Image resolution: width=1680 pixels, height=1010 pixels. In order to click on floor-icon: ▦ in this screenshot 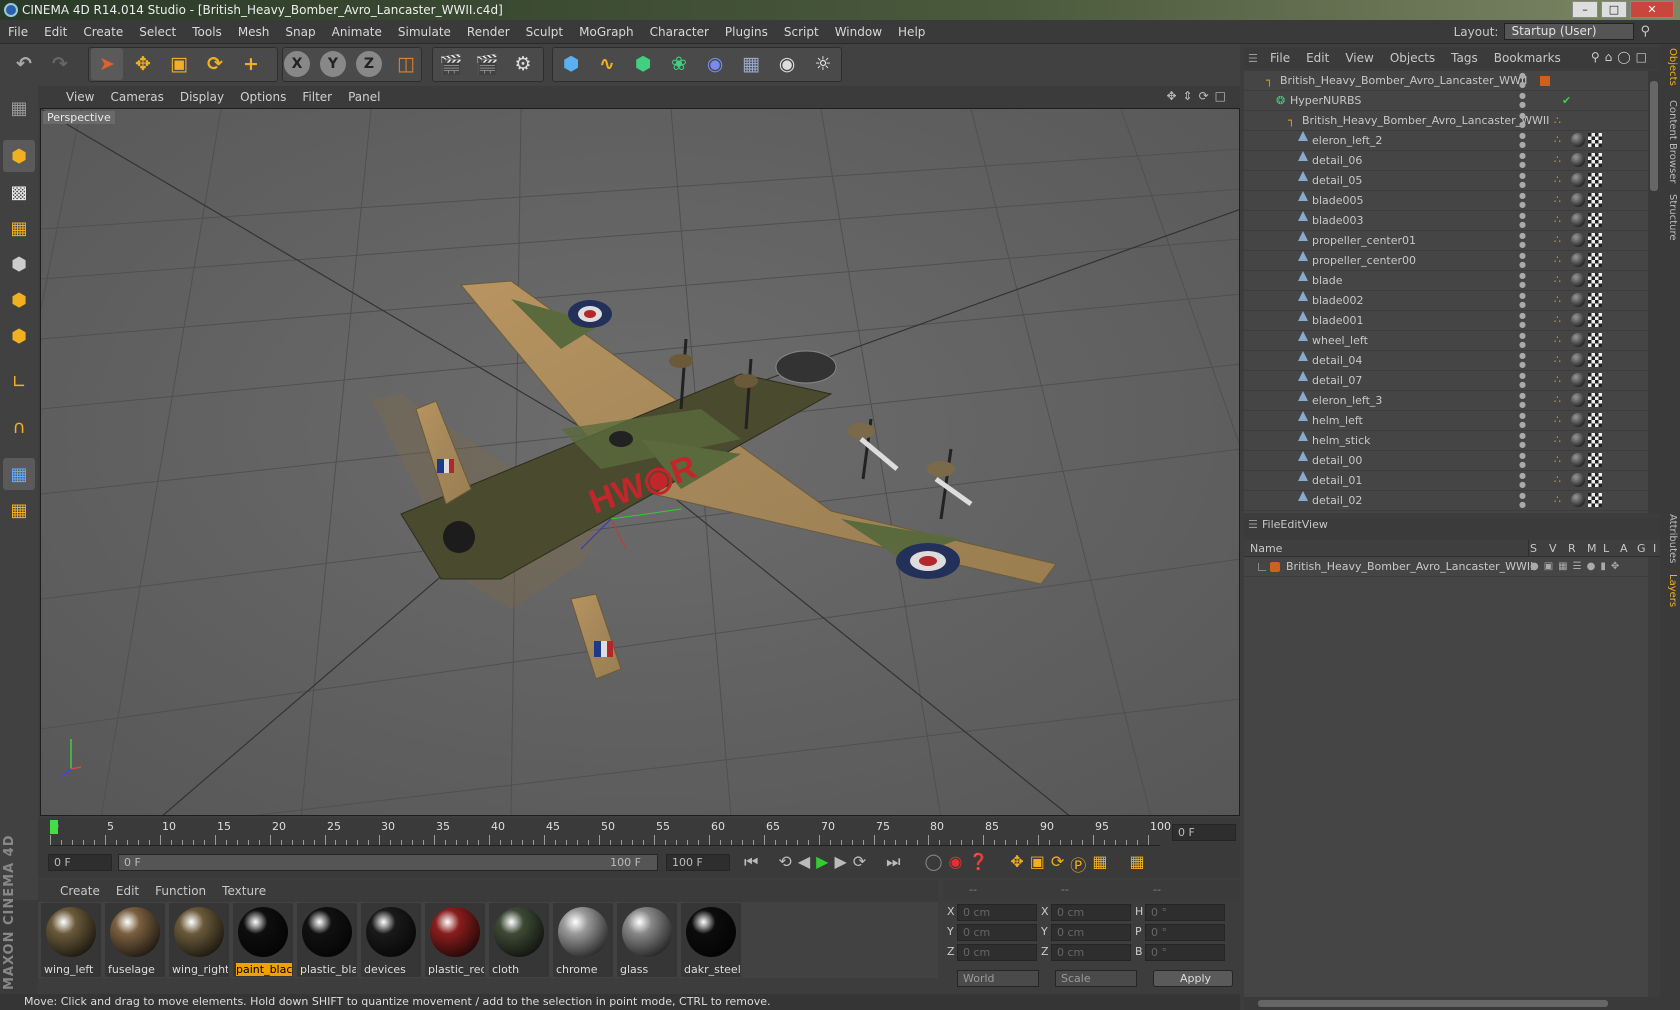, I will do `click(751, 64)`.